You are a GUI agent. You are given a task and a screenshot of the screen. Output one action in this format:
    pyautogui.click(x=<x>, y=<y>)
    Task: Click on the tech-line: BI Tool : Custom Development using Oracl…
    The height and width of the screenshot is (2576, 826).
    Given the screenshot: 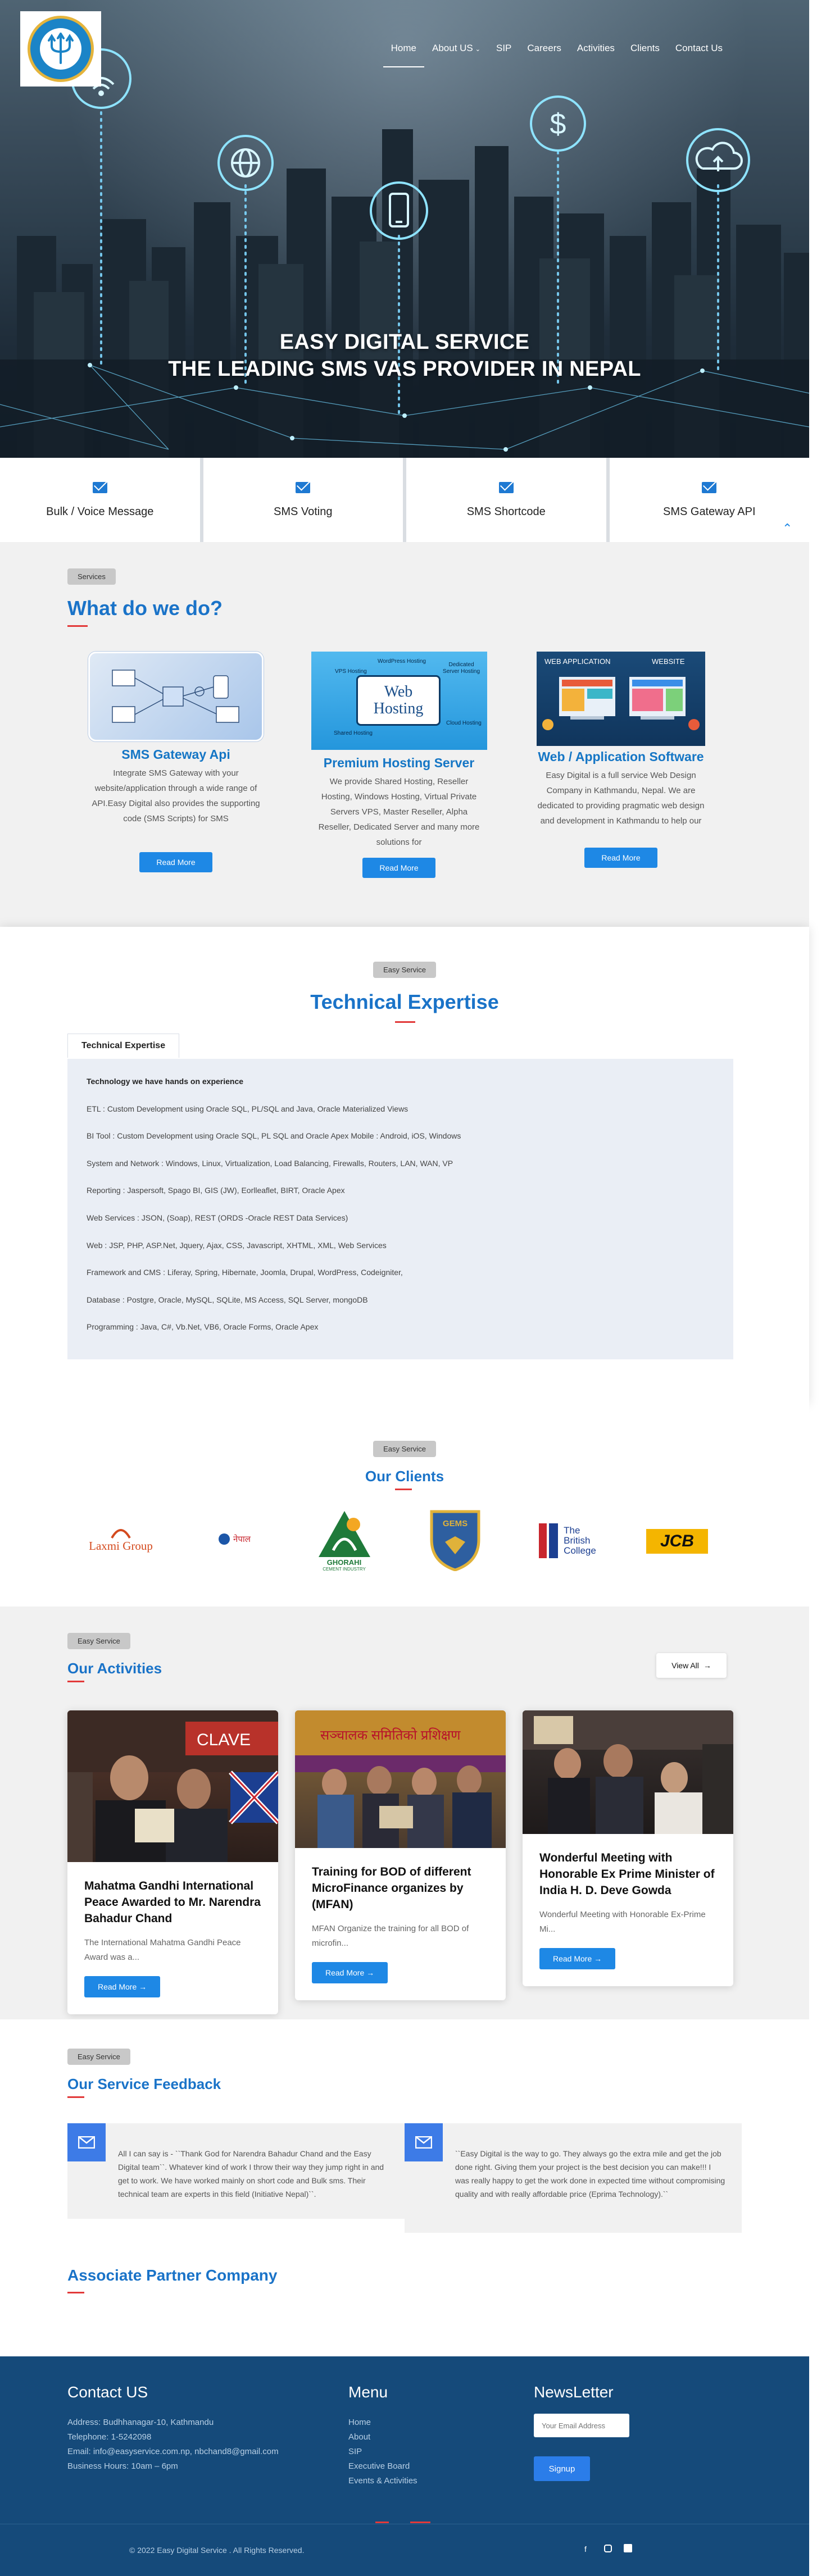 What is the action you would take?
    pyautogui.click(x=274, y=1136)
    